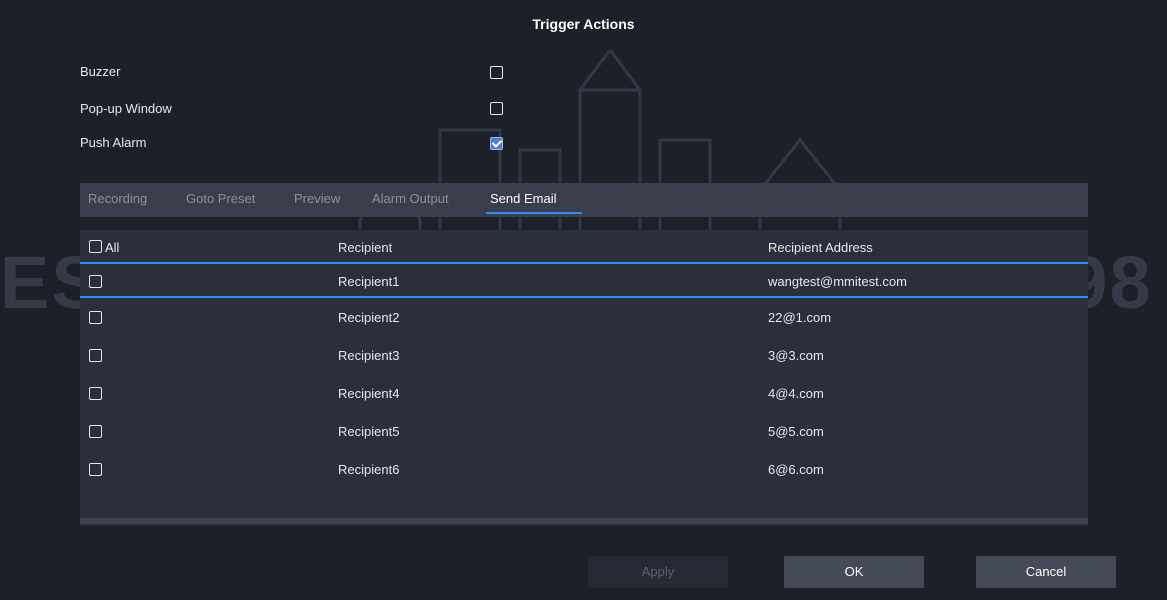 The image size is (1167, 600). I want to click on column-header-recipient: Recipient, so click(365, 247).